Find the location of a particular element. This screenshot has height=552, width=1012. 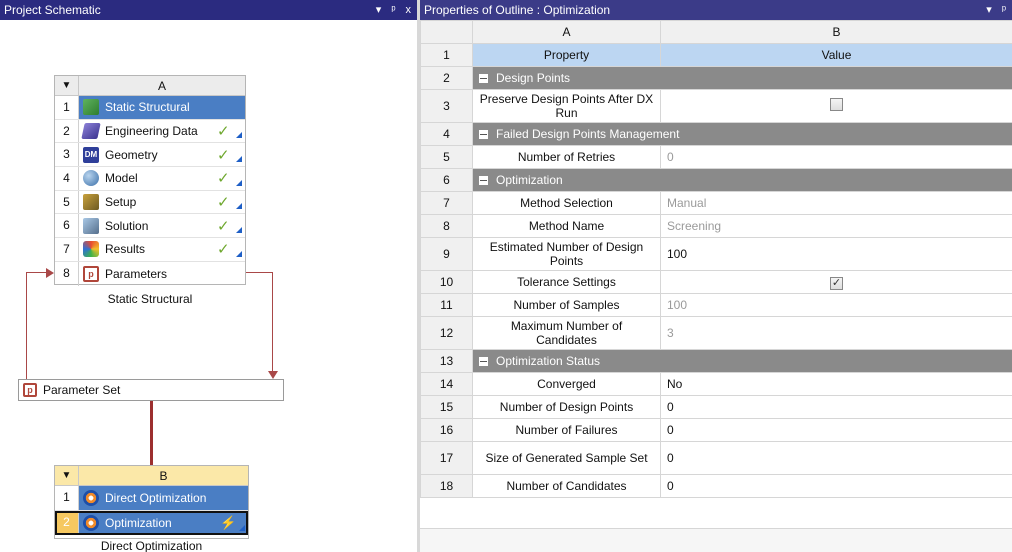

checkbox-checked: ✓ is located at coordinates (836, 283).